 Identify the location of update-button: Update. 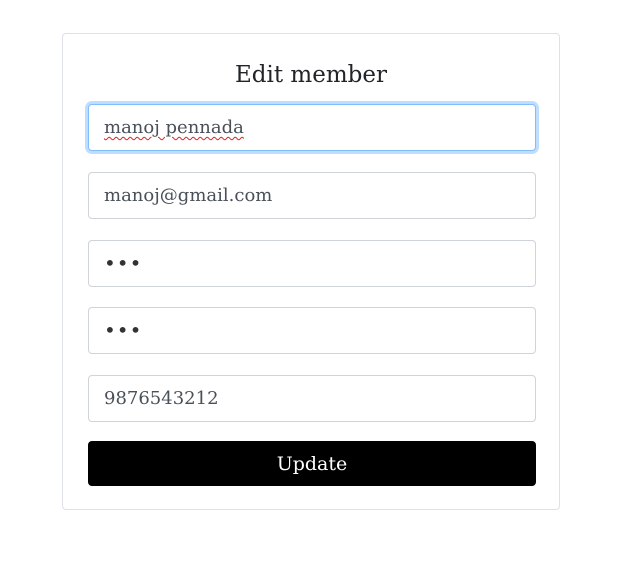
(312, 463).